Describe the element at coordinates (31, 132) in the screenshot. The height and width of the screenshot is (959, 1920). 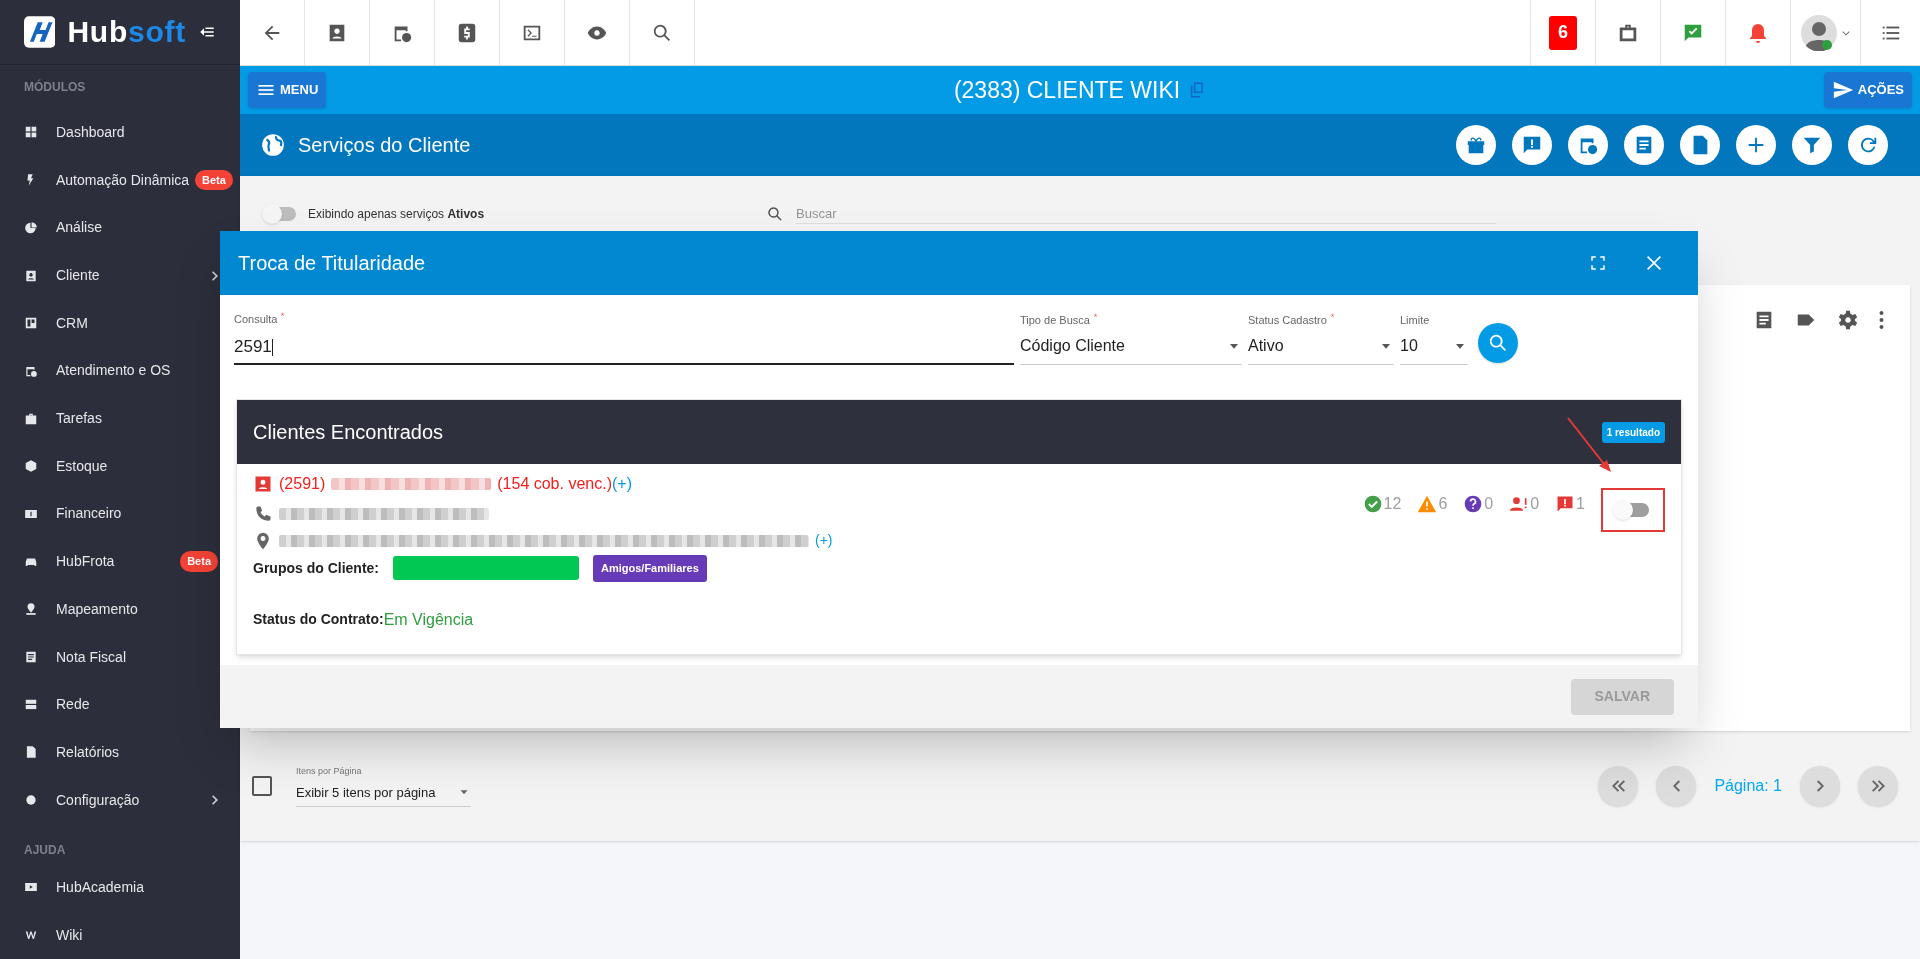
I see `grid-icon` at that location.